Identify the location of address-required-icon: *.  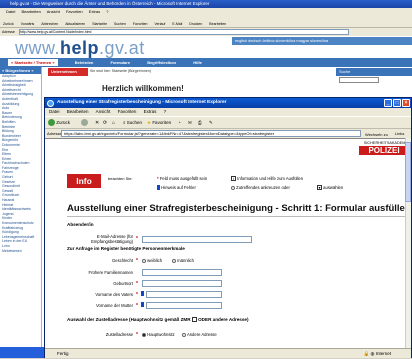
(137, 335).